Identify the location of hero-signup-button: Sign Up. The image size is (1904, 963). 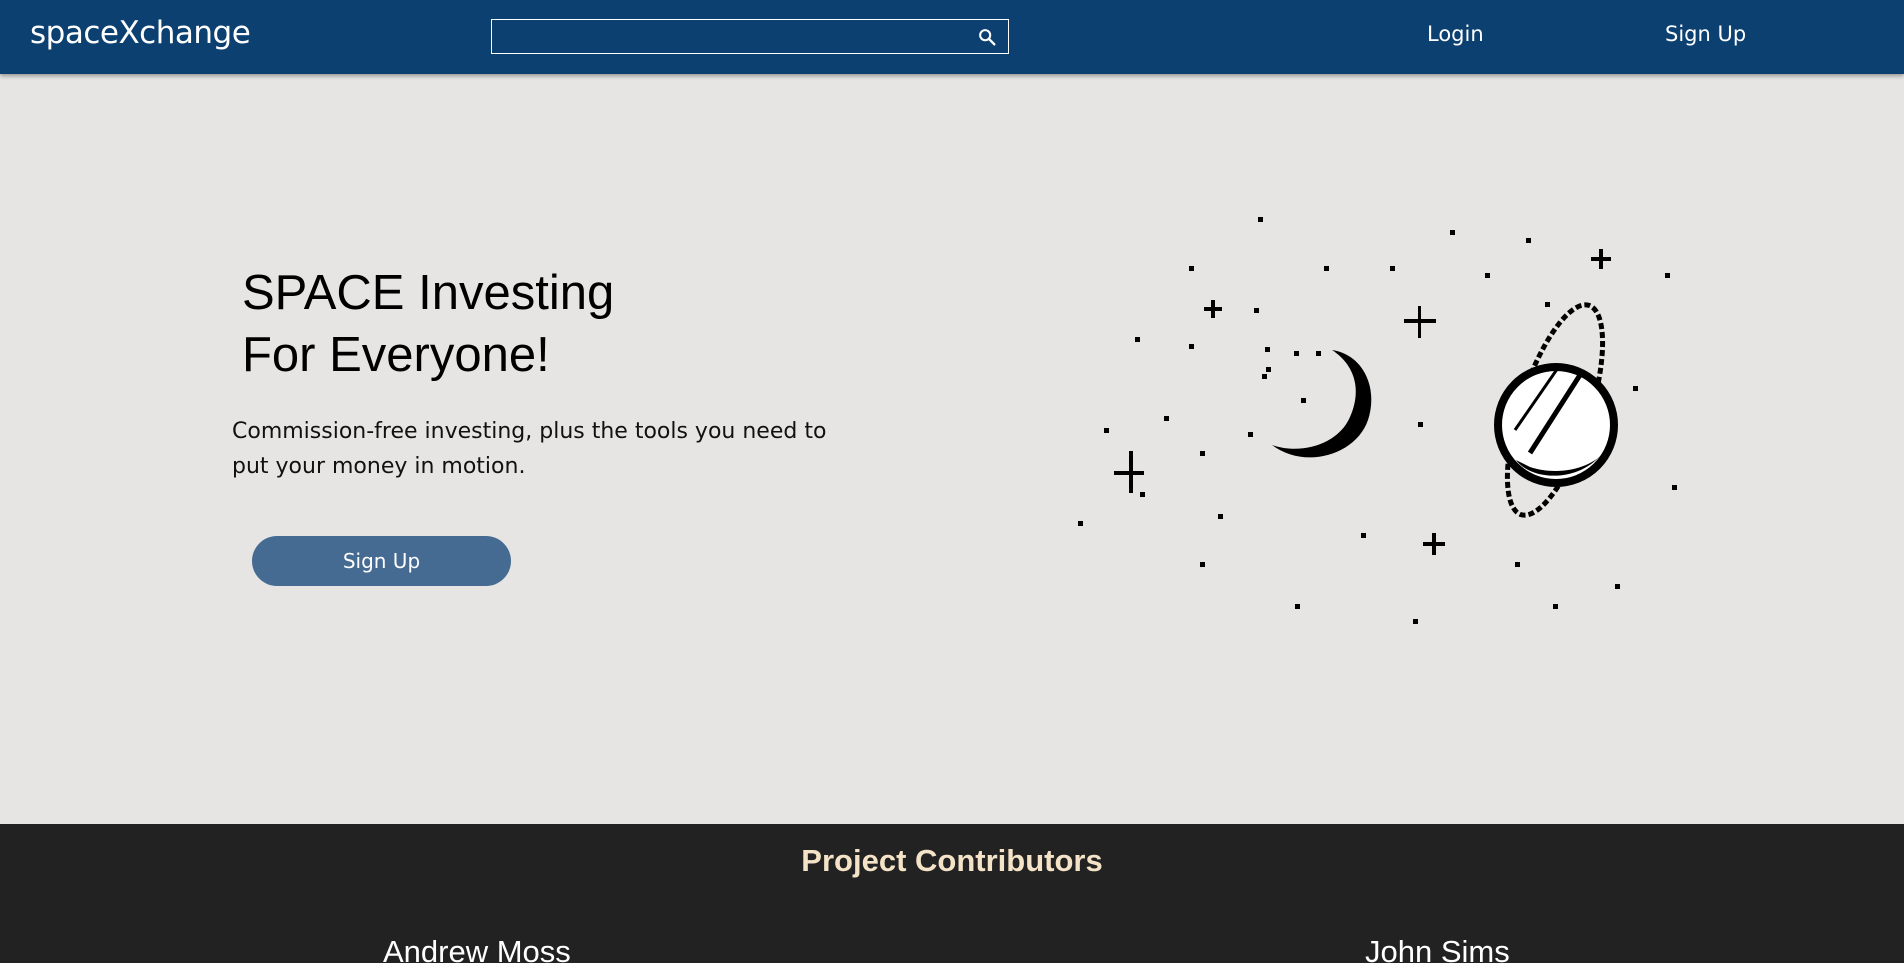
(381, 561).